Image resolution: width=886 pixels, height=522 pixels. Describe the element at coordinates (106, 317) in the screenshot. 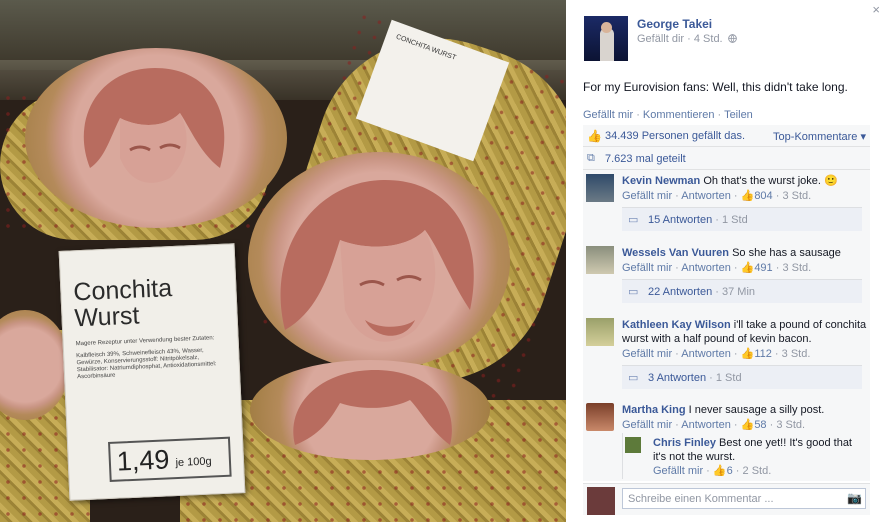

I see `price-card-title-2: Wurst` at that location.